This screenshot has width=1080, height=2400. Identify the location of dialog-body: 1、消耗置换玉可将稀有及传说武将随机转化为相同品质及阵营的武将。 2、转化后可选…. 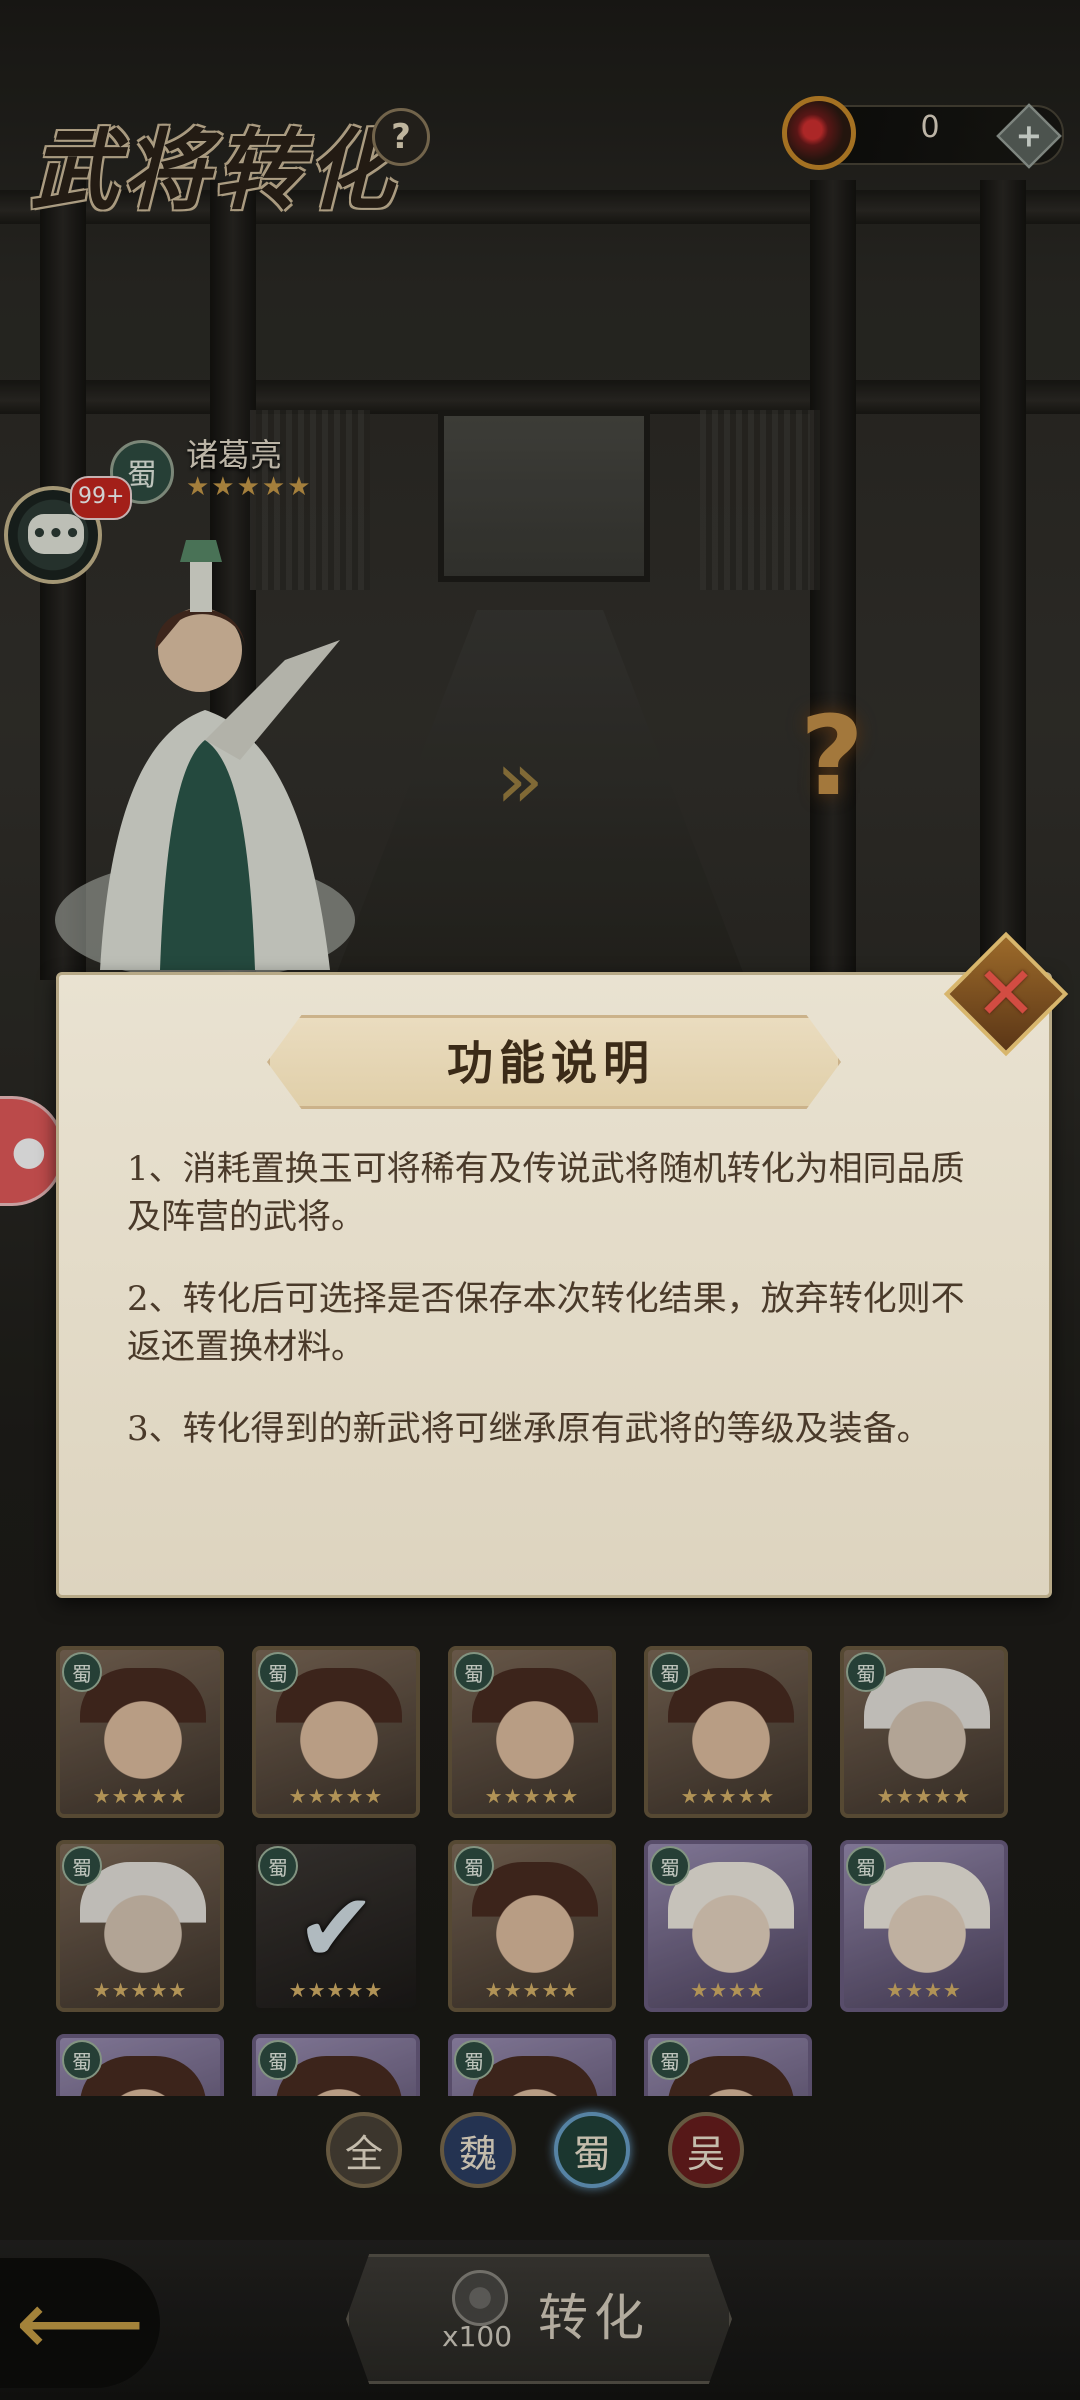
(559, 1316).